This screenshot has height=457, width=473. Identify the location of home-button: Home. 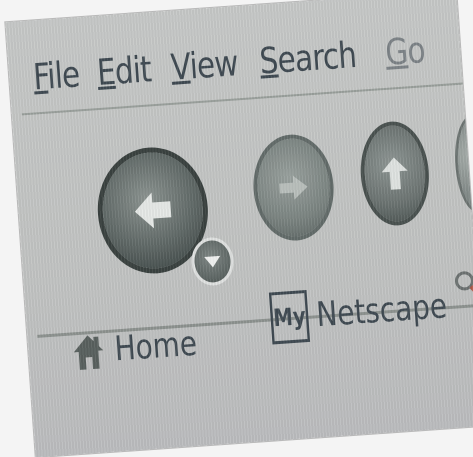
(133, 348).